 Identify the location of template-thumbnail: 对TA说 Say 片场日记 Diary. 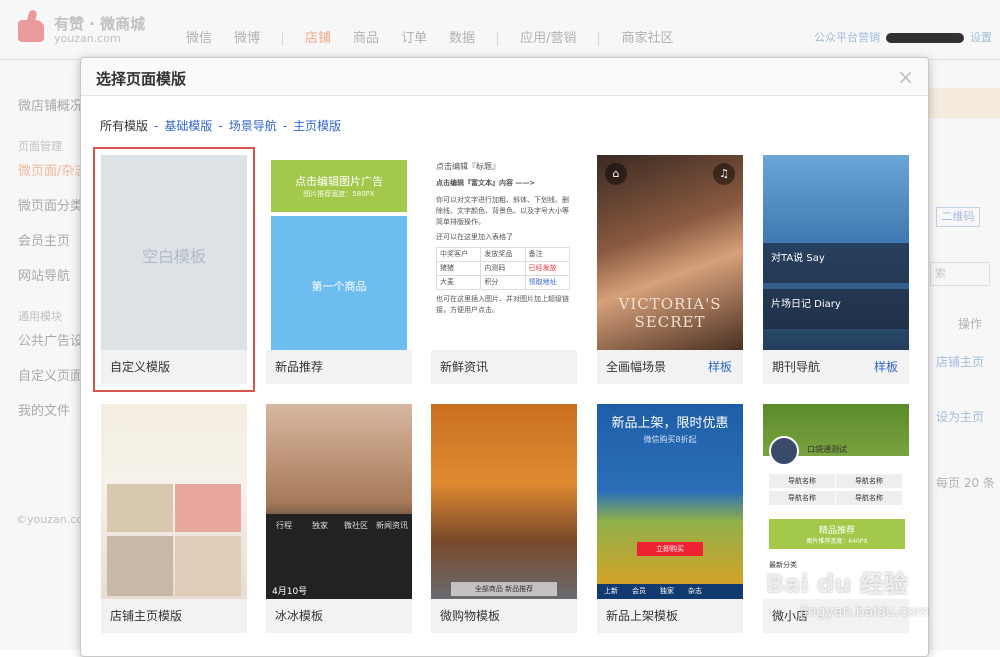
(836, 252).